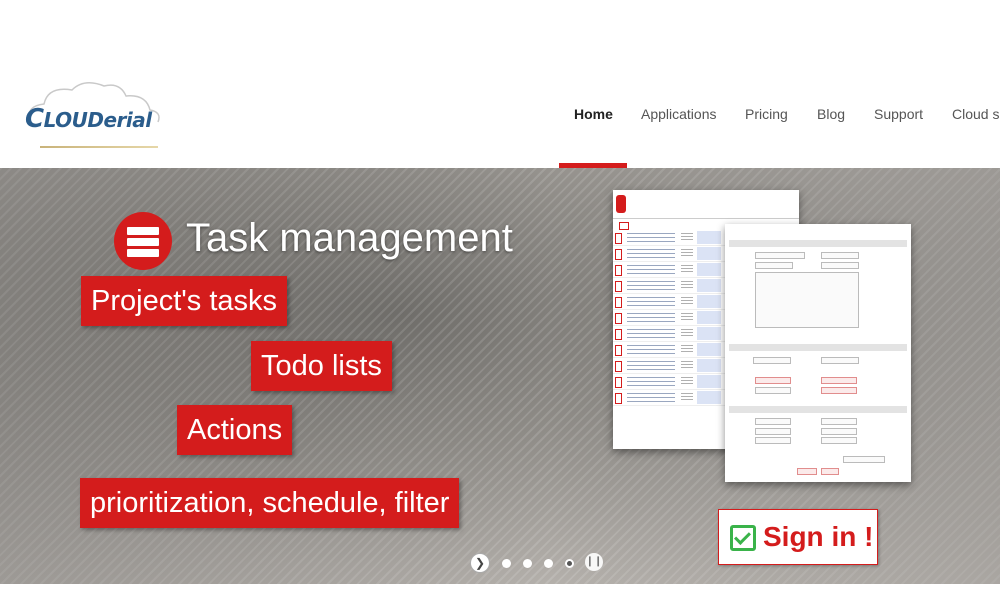 The image size is (1000, 602). Describe the element at coordinates (766, 114) in the screenshot. I see `nav-pricing: Pricing` at that location.